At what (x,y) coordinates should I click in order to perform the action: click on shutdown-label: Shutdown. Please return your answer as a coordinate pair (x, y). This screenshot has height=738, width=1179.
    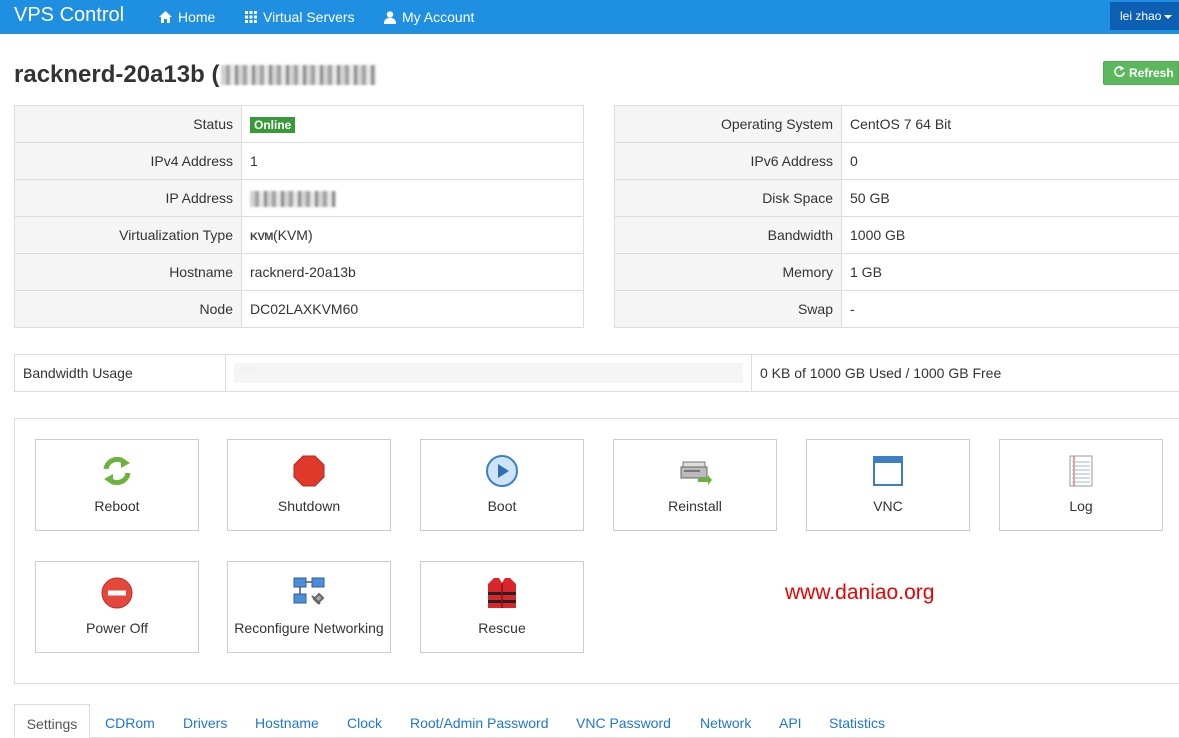
    Looking at the image, I should click on (309, 506).